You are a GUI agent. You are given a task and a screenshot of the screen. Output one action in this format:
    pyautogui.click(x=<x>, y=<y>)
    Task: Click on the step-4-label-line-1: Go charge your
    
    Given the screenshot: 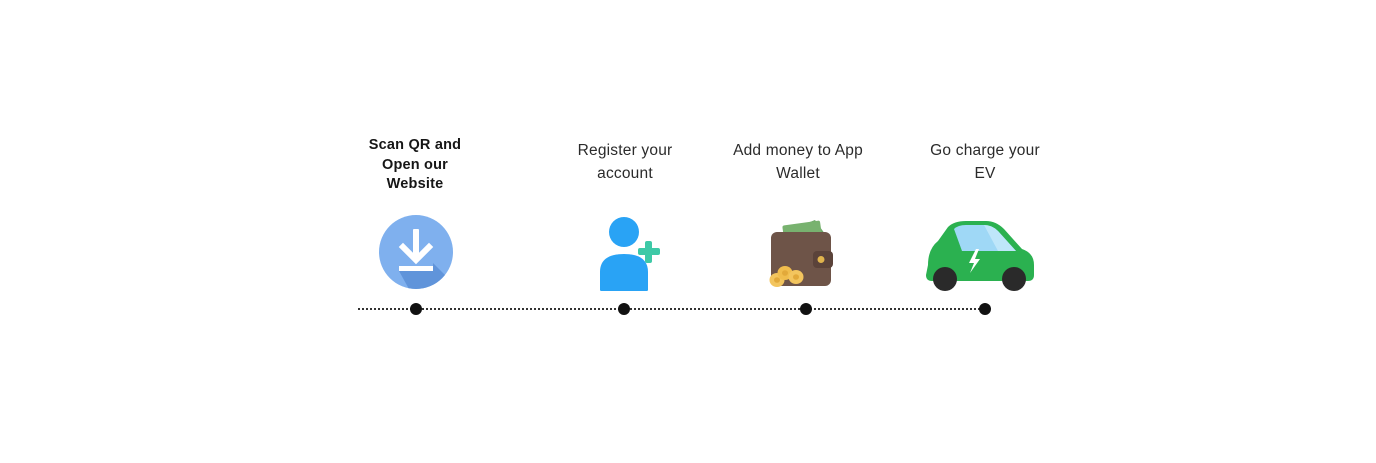 What is the action you would take?
    pyautogui.click(x=985, y=150)
    